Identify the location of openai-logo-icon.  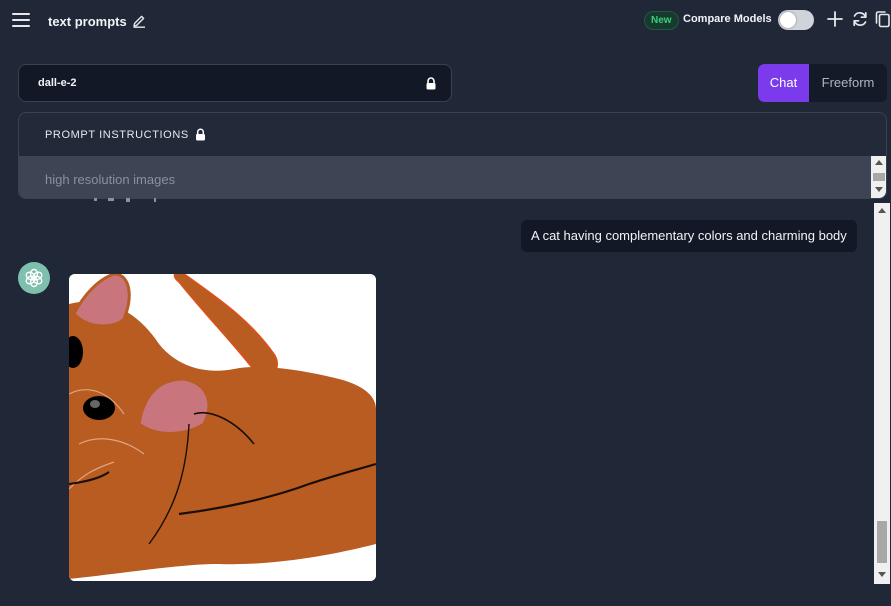
(34, 278).